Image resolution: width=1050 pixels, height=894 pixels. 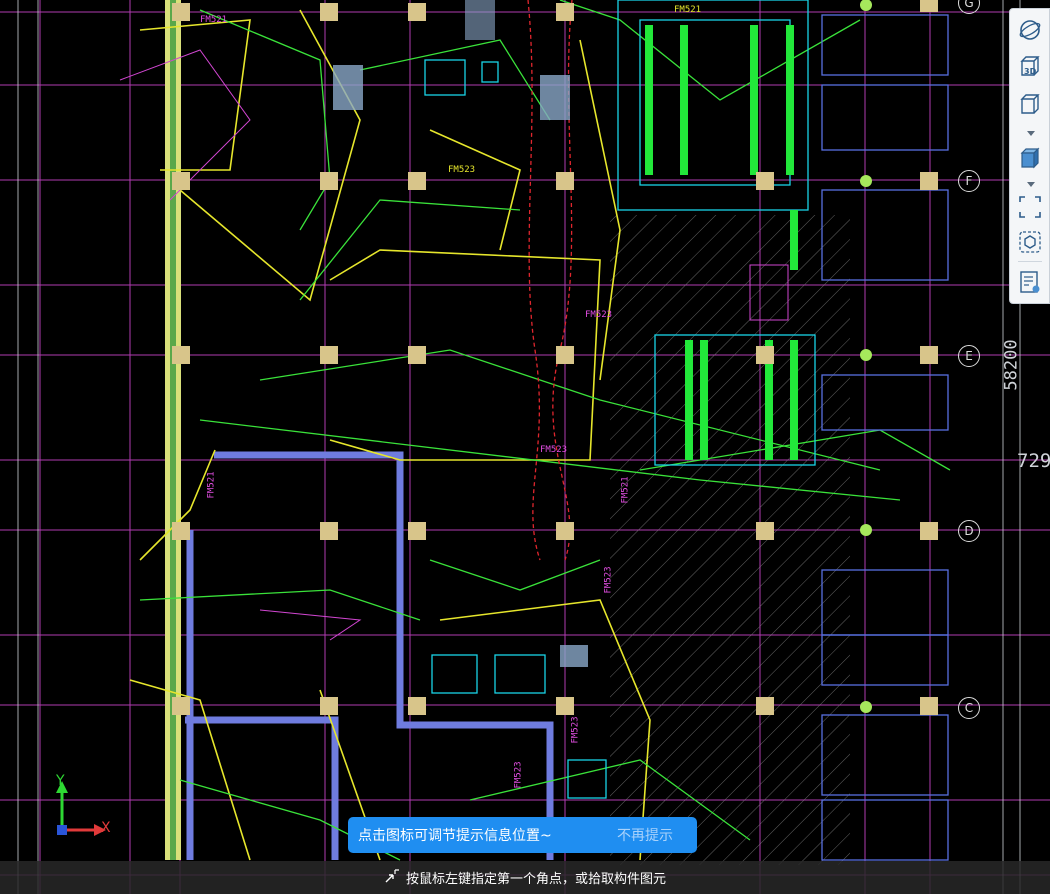 What do you see at coordinates (1030, 242) in the screenshot?
I see `component-view-icon` at bounding box center [1030, 242].